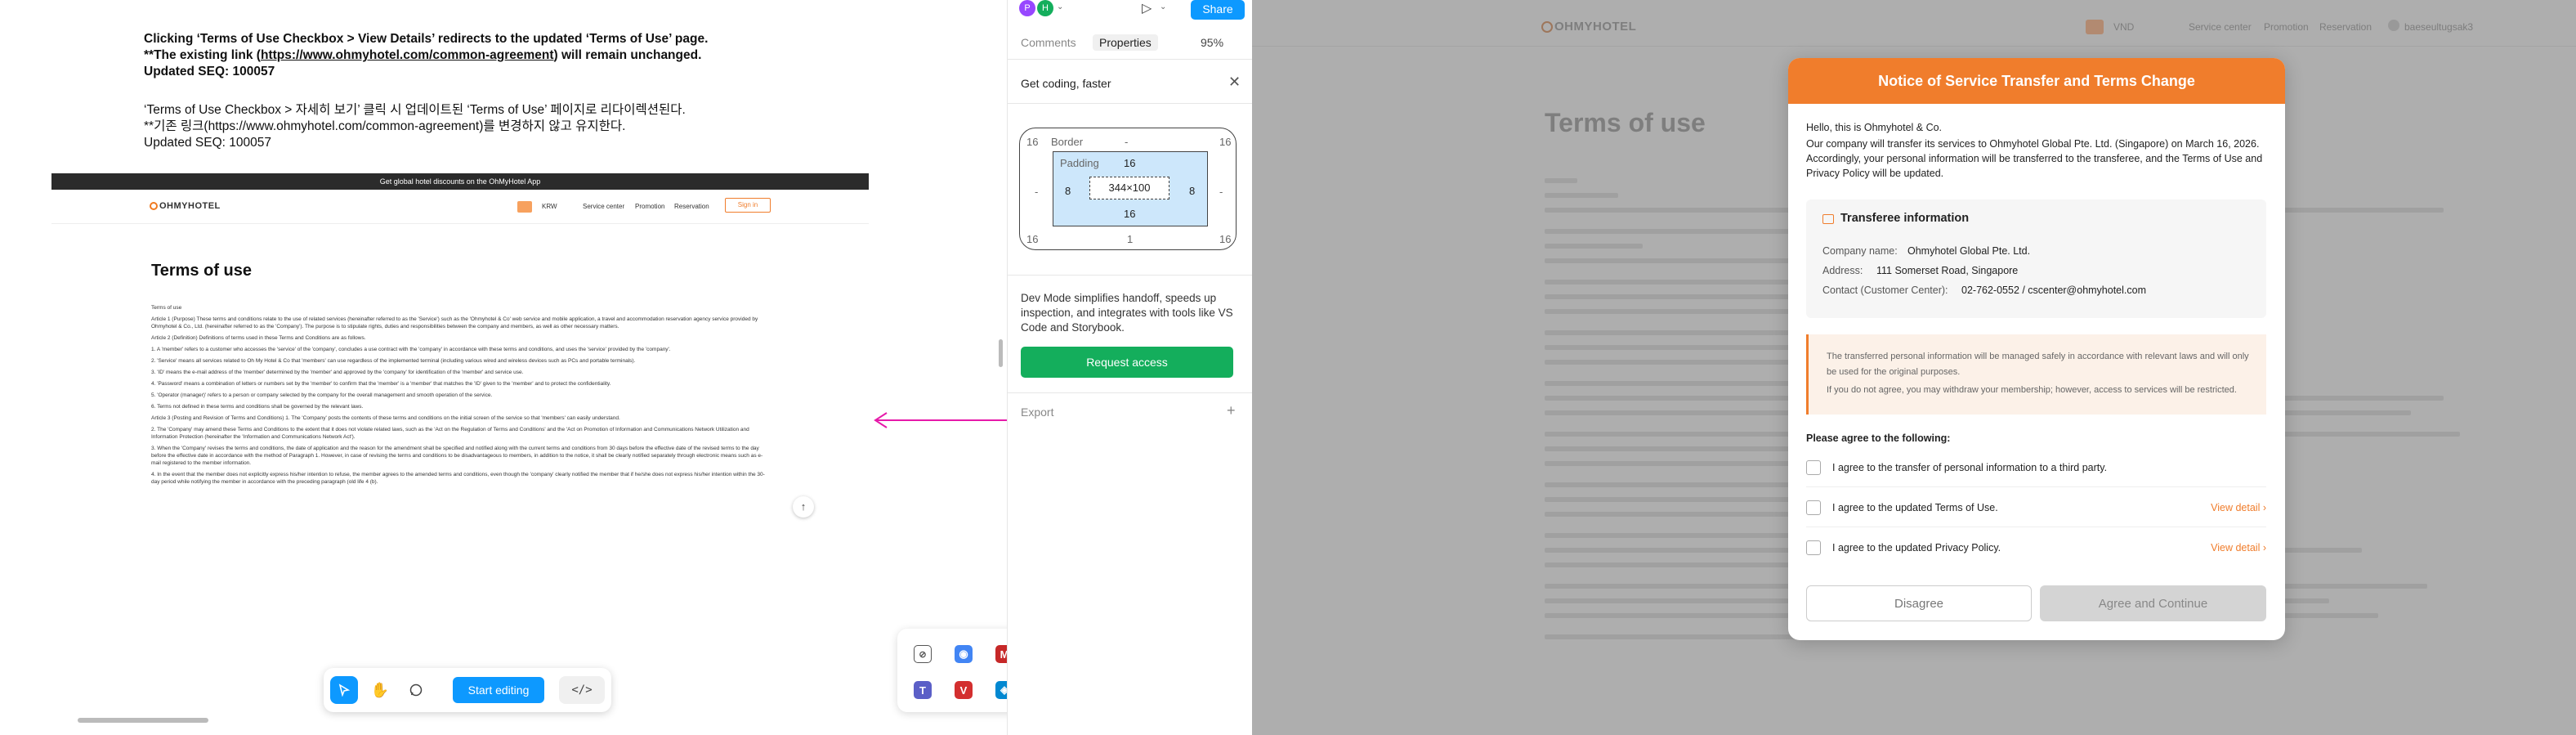  I want to click on avatar: P, so click(1027, 8).